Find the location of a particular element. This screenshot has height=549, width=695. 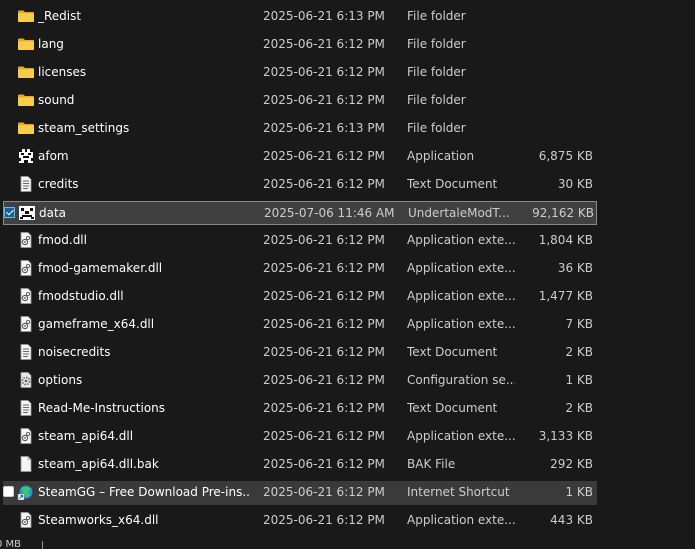

file-name: _Redist is located at coordinates (60, 16).